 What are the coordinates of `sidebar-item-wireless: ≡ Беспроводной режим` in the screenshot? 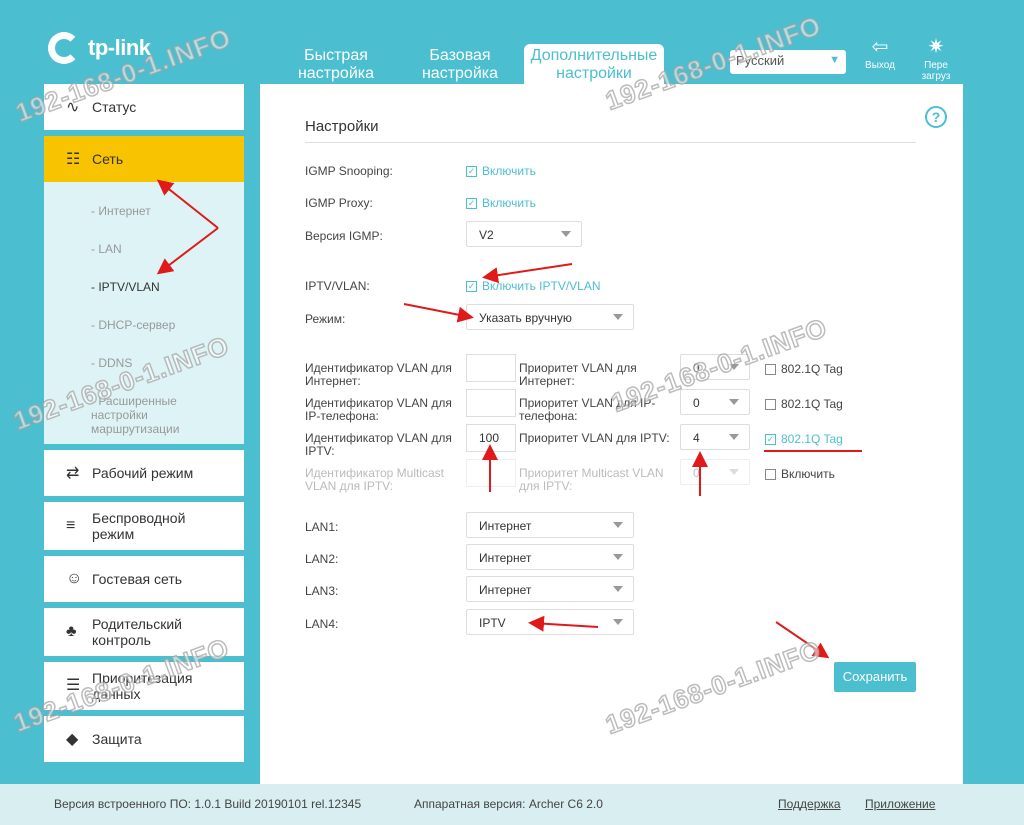 It's located at (144, 526).